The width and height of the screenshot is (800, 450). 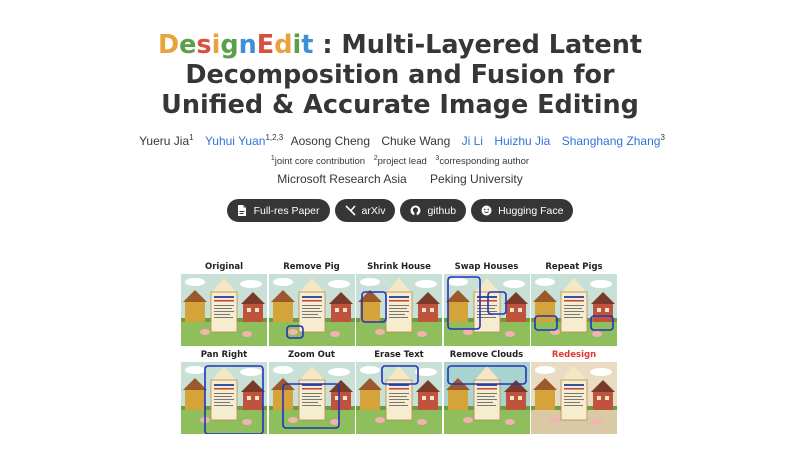 I want to click on brand-letter: s, so click(x=204, y=45).